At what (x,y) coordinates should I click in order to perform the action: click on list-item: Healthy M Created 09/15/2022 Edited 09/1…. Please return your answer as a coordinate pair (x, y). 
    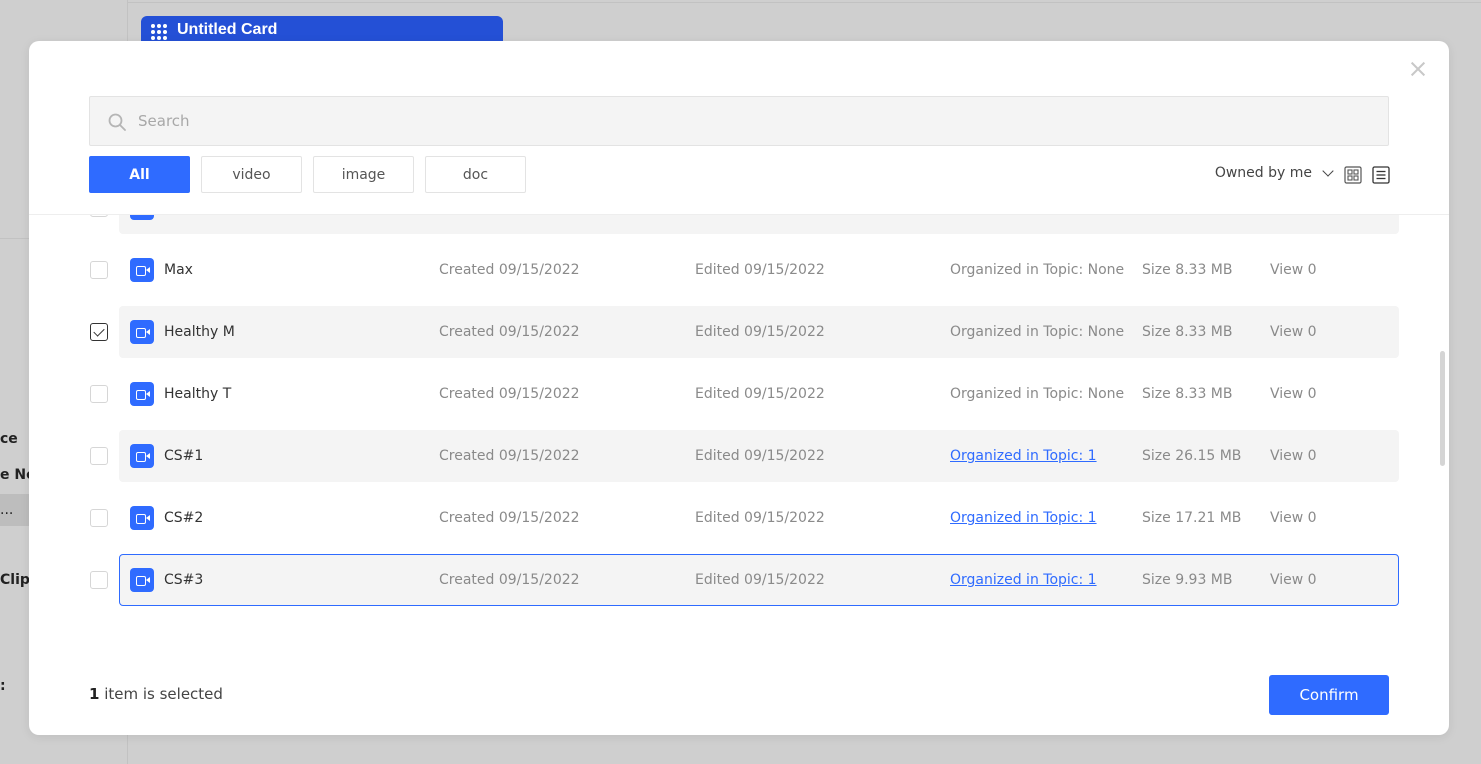
    Looking at the image, I should click on (739, 332).